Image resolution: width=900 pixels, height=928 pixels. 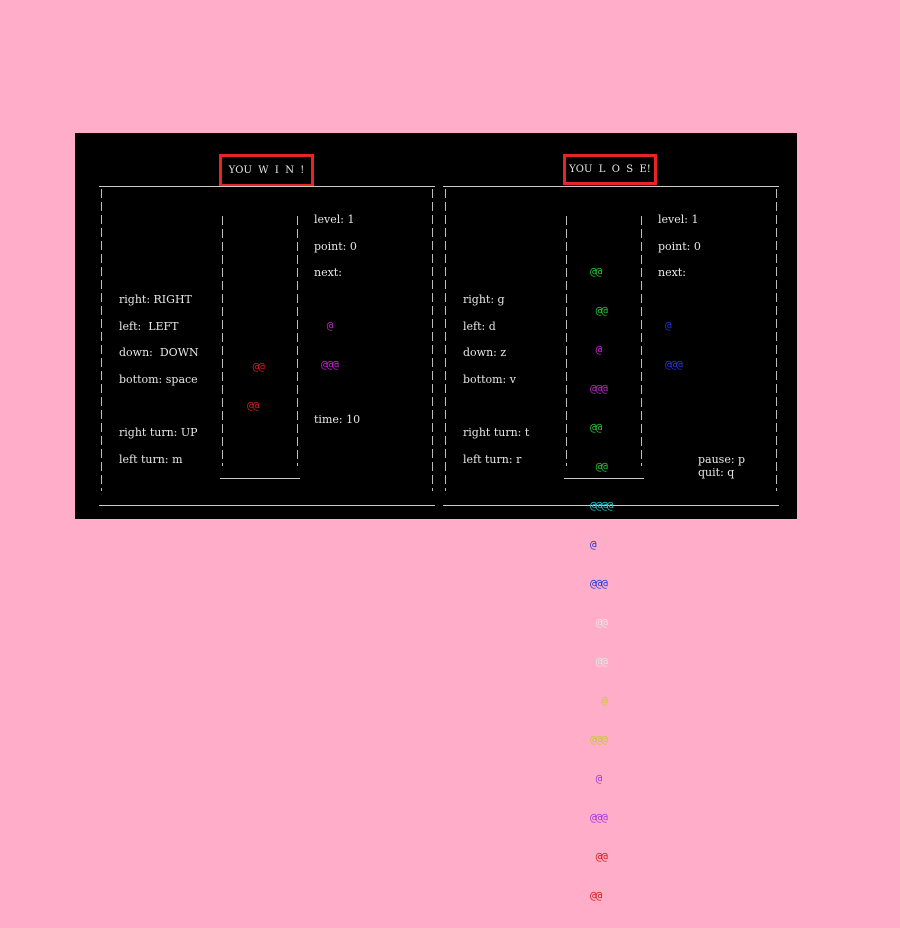 I want to click on player1-point: point: 0, so click(x=335, y=246).